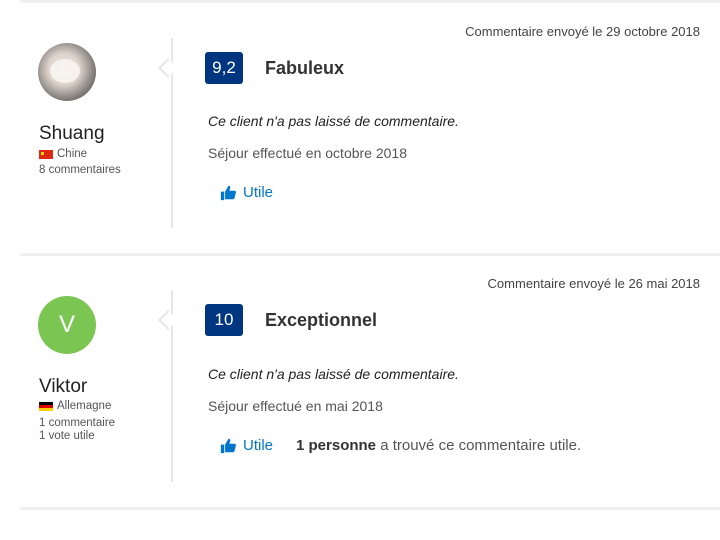 This screenshot has width=720, height=540. I want to click on avatar, so click(67, 72).